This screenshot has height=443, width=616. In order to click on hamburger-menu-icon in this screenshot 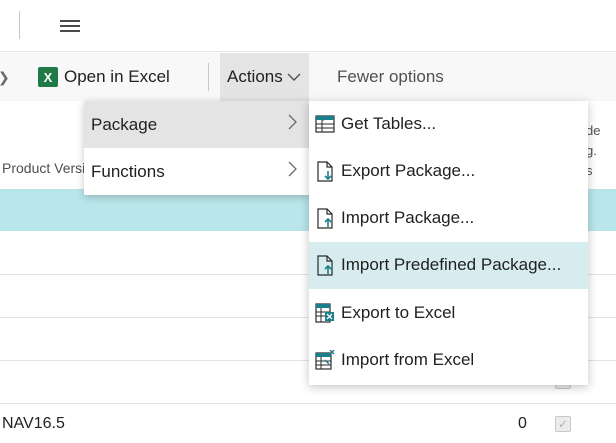, I will do `click(70, 25)`.